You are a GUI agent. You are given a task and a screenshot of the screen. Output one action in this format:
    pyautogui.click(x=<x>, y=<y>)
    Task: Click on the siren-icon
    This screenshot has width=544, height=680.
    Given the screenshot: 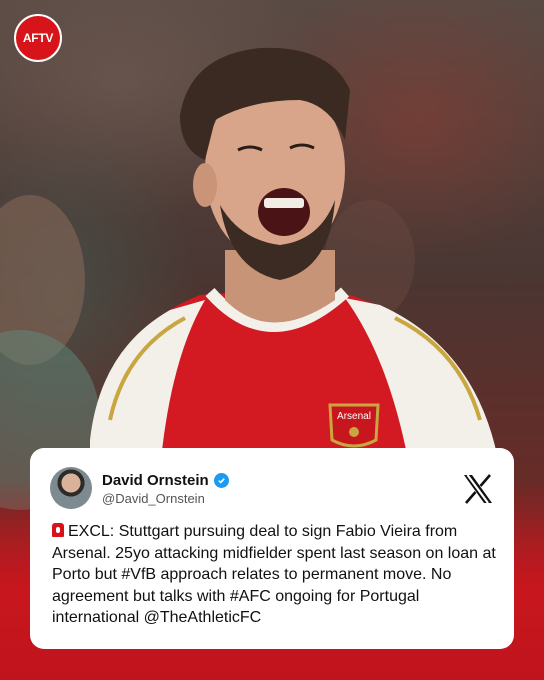 What is the action you would take?
    pyautogui.click(x=58, y=530)
    